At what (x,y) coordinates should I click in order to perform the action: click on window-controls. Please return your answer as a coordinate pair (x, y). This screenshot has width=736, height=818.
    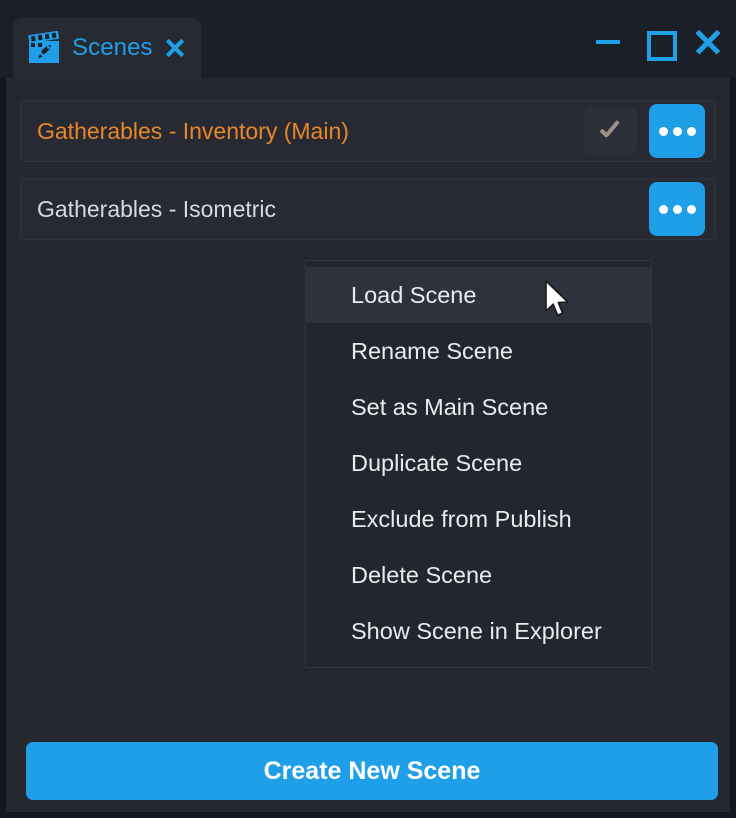
    Looking at the image, I should click on (658, 44).